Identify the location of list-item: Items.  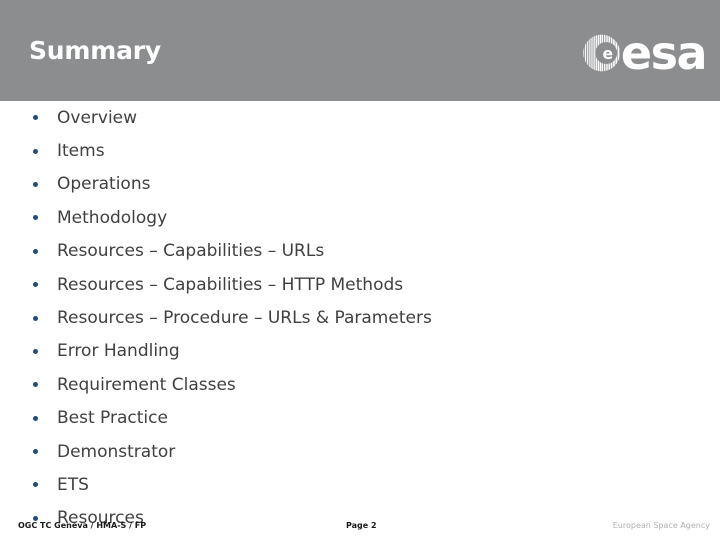
(360, 150).